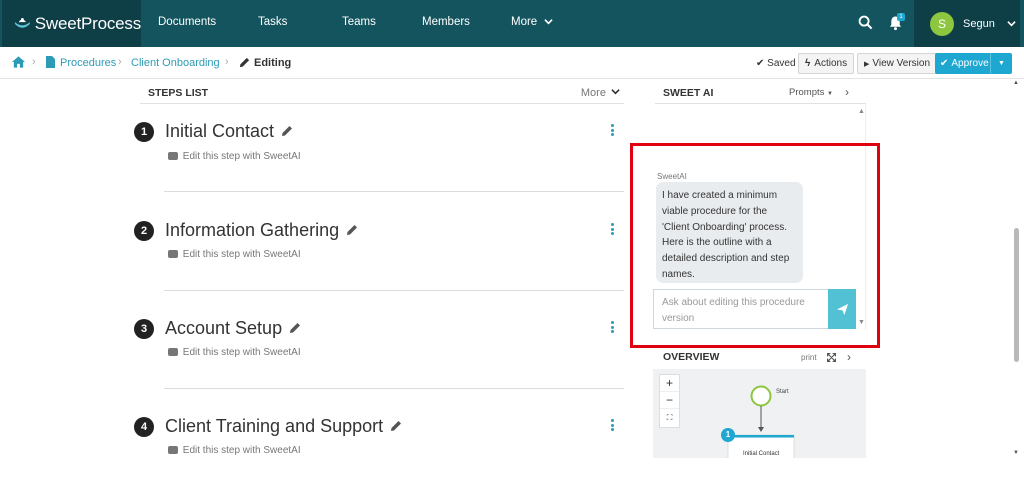 This screenshot has width=1024, height=504. What do you see at coordinates (22, 22) in the screenshot?
I see `sweetprocess-logo-icon` at bounding box center [22, 22].